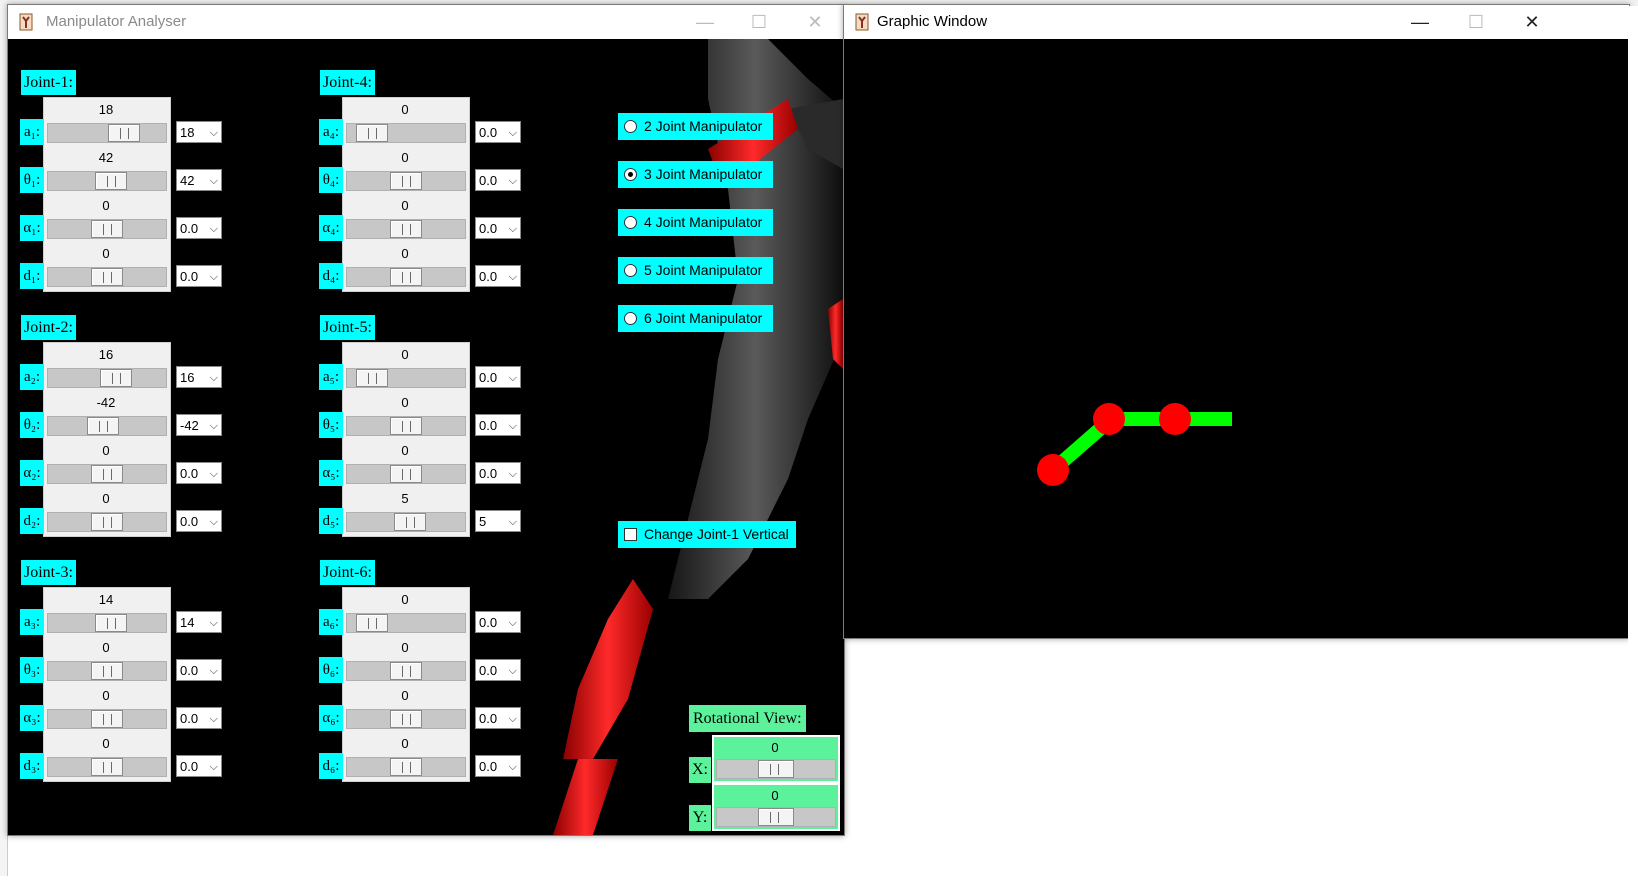 Image resolution: width=1638 pixels, height=883 pixels. What do you see at coordinates (498, 670) in the screenshot?
I see `joint-6-param-2-combo: 0.0 ⌵` at bounding box center [498, 670].